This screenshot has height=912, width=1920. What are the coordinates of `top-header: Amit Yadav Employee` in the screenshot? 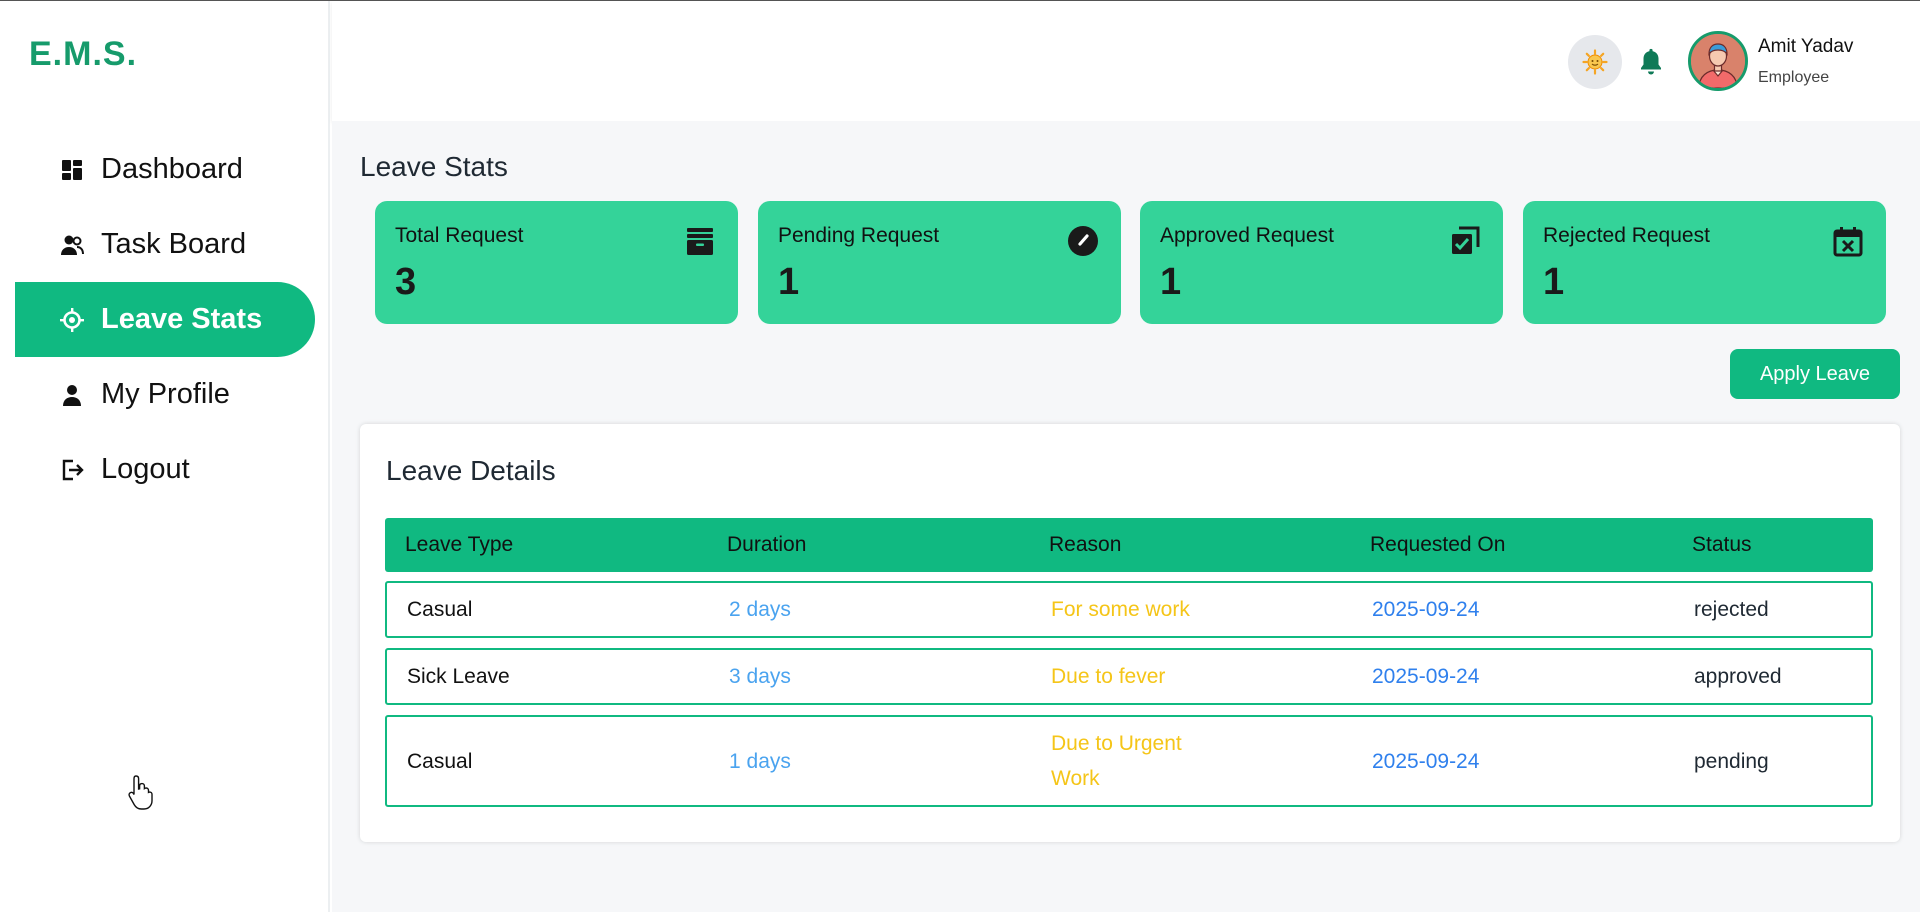 It's located at (1126, 61).